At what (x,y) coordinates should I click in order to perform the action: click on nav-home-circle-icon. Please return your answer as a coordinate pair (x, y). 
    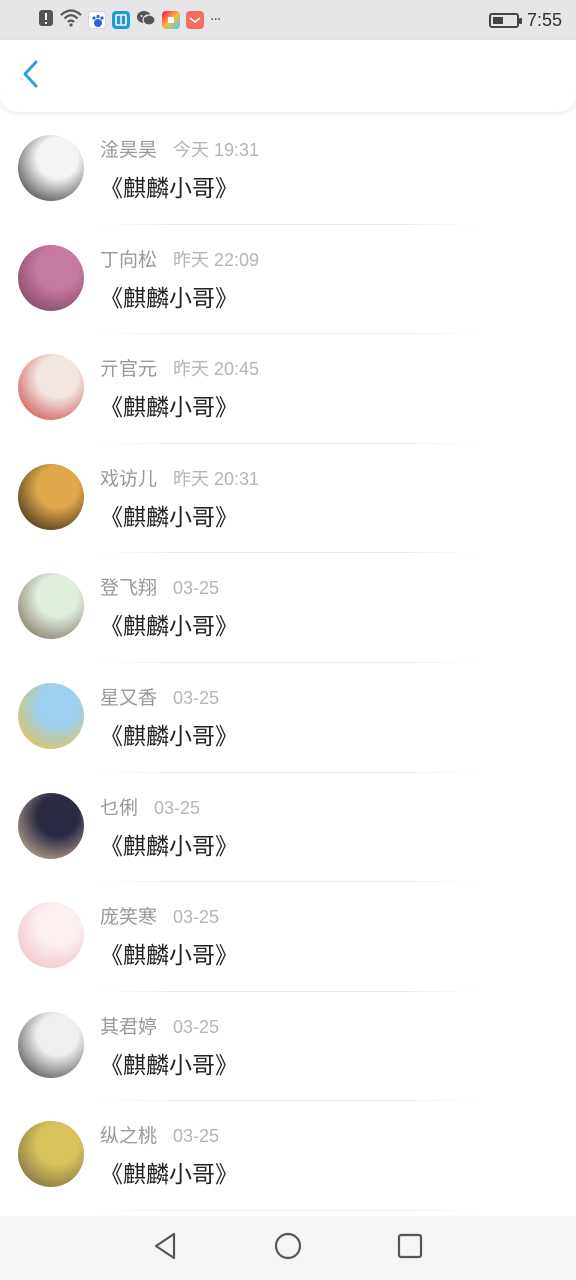
    Looking at the image, I should click on (288, 1248).